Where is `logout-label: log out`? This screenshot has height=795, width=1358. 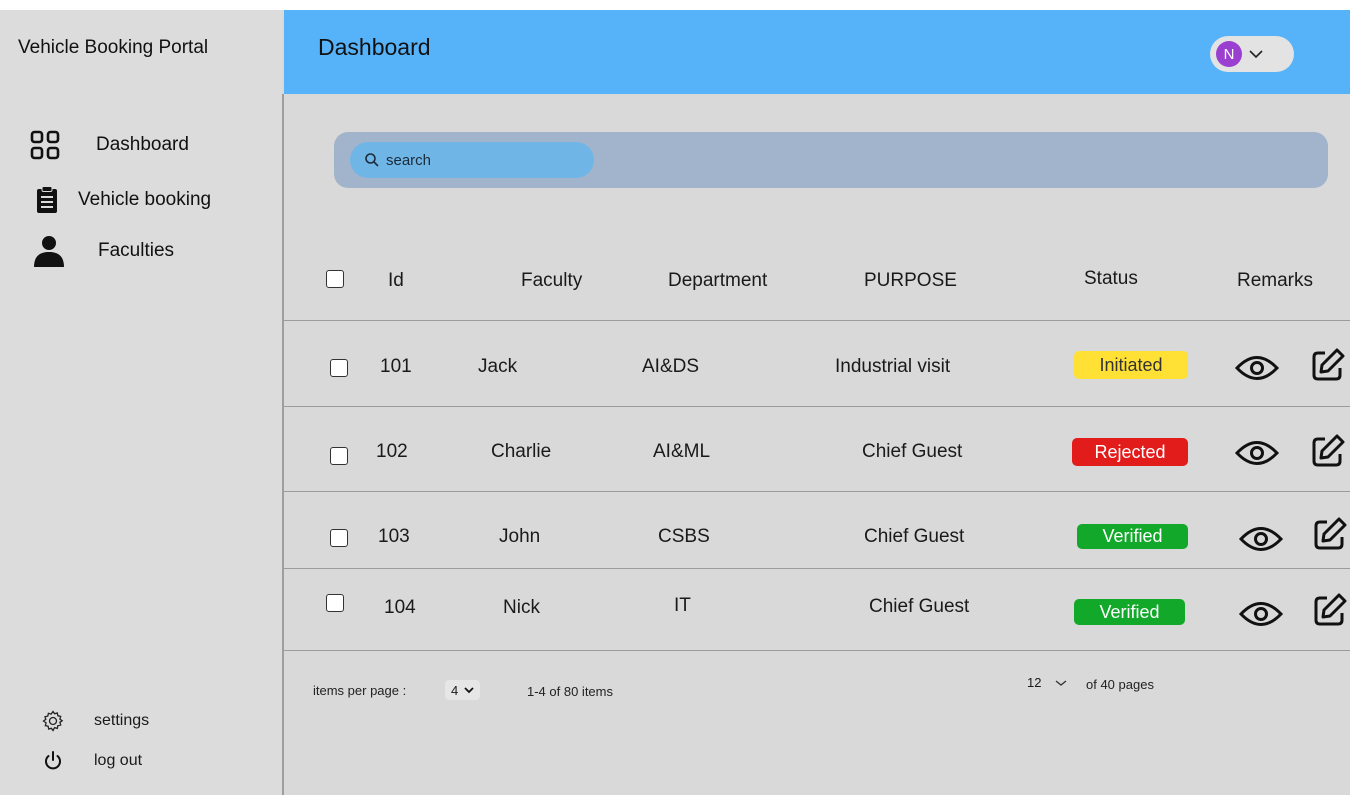
logout-label: log out is located at coordinates (118, 760).